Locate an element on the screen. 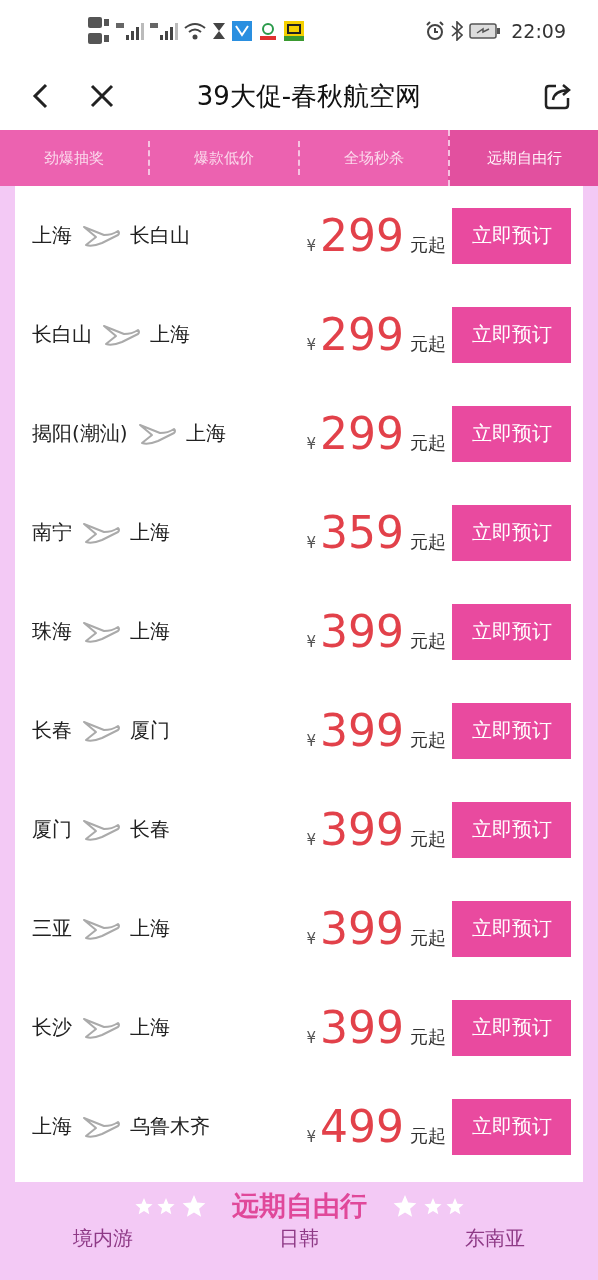  departure-city: 揭阳(潮汕) is located at coordinates (80, 433).